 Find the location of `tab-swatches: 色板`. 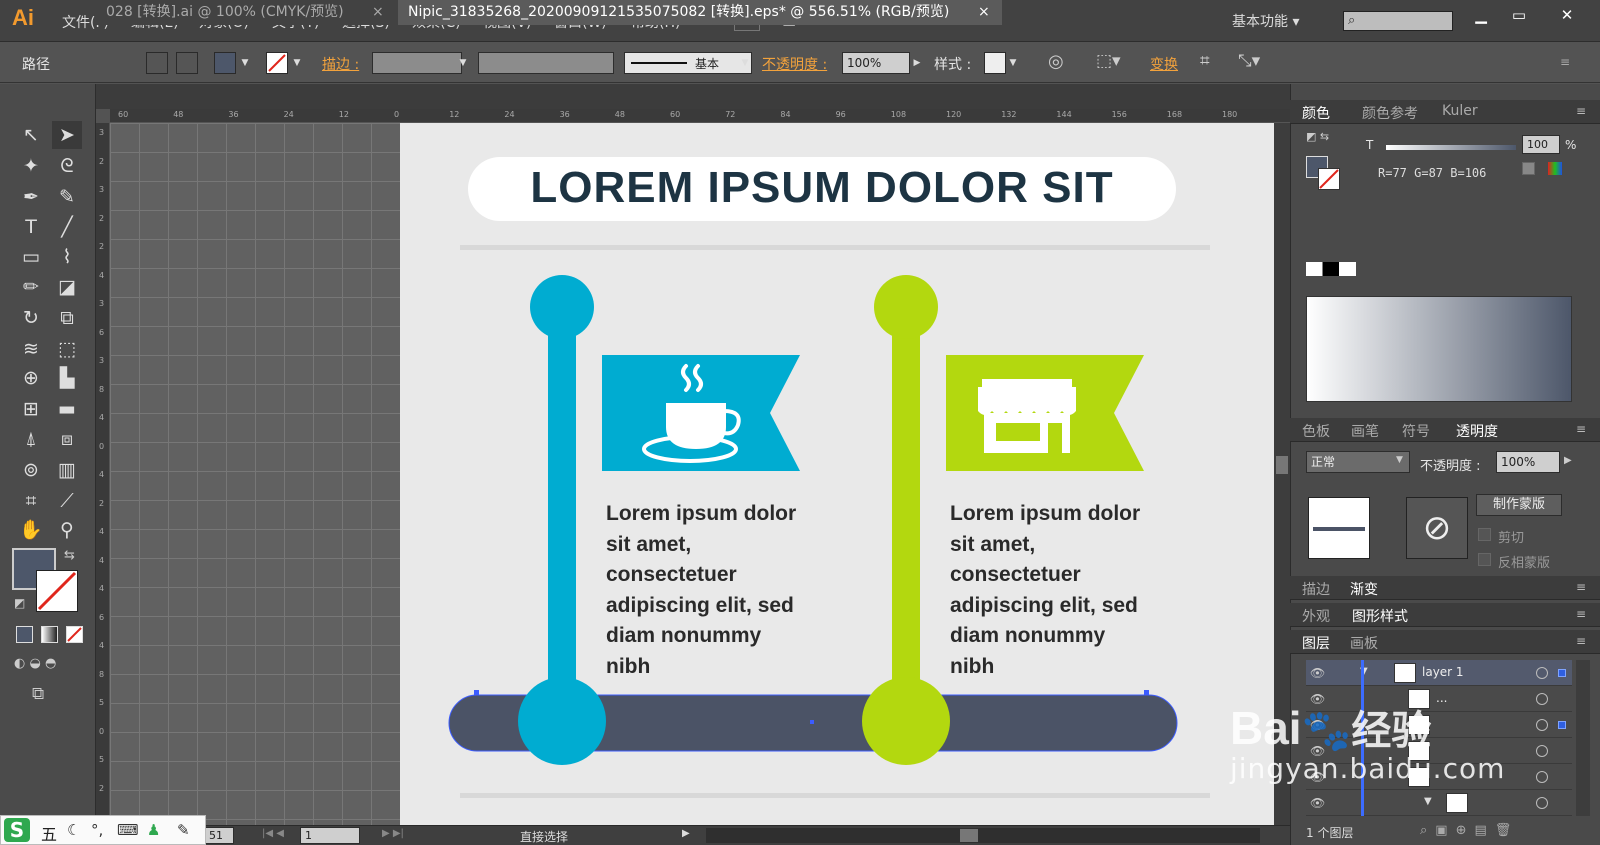

tab-swatches: 色板 is located at coordinates (1316, 431).